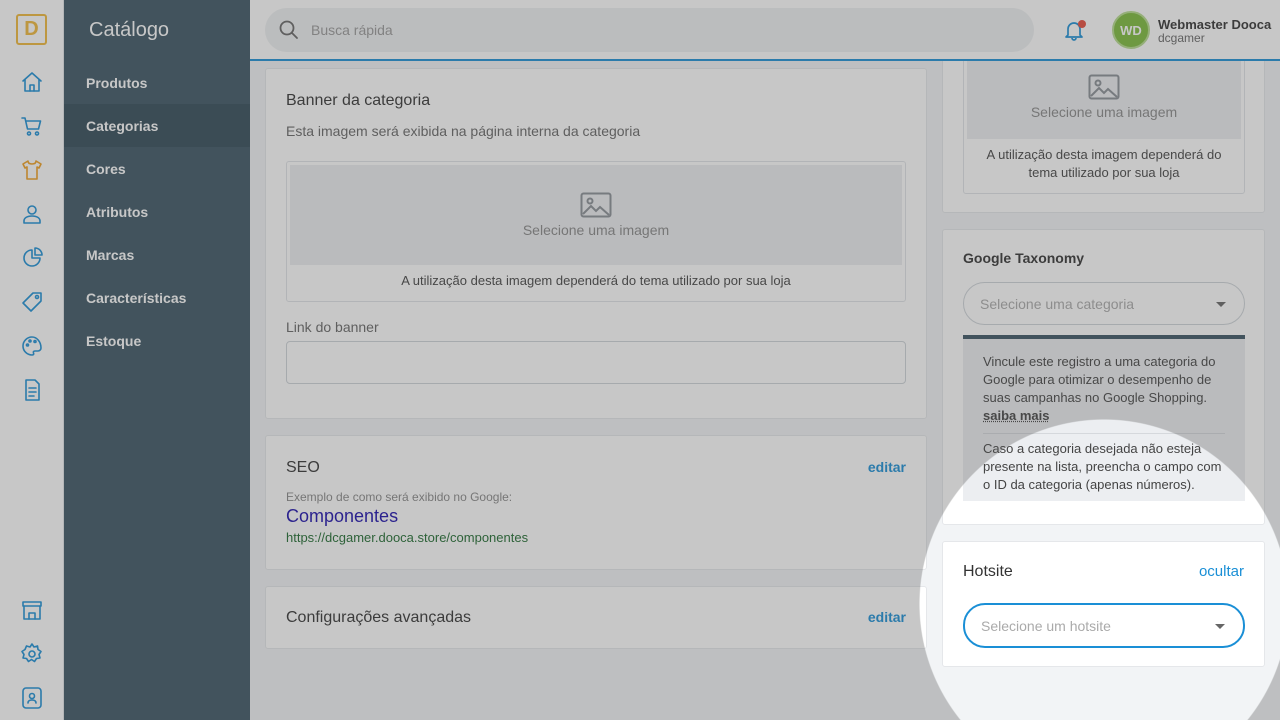 This screenshot has height=720, width=1280. Describe the element at coordinates (596, 362) in the screenshot. I see `link-banner-input` at that location.